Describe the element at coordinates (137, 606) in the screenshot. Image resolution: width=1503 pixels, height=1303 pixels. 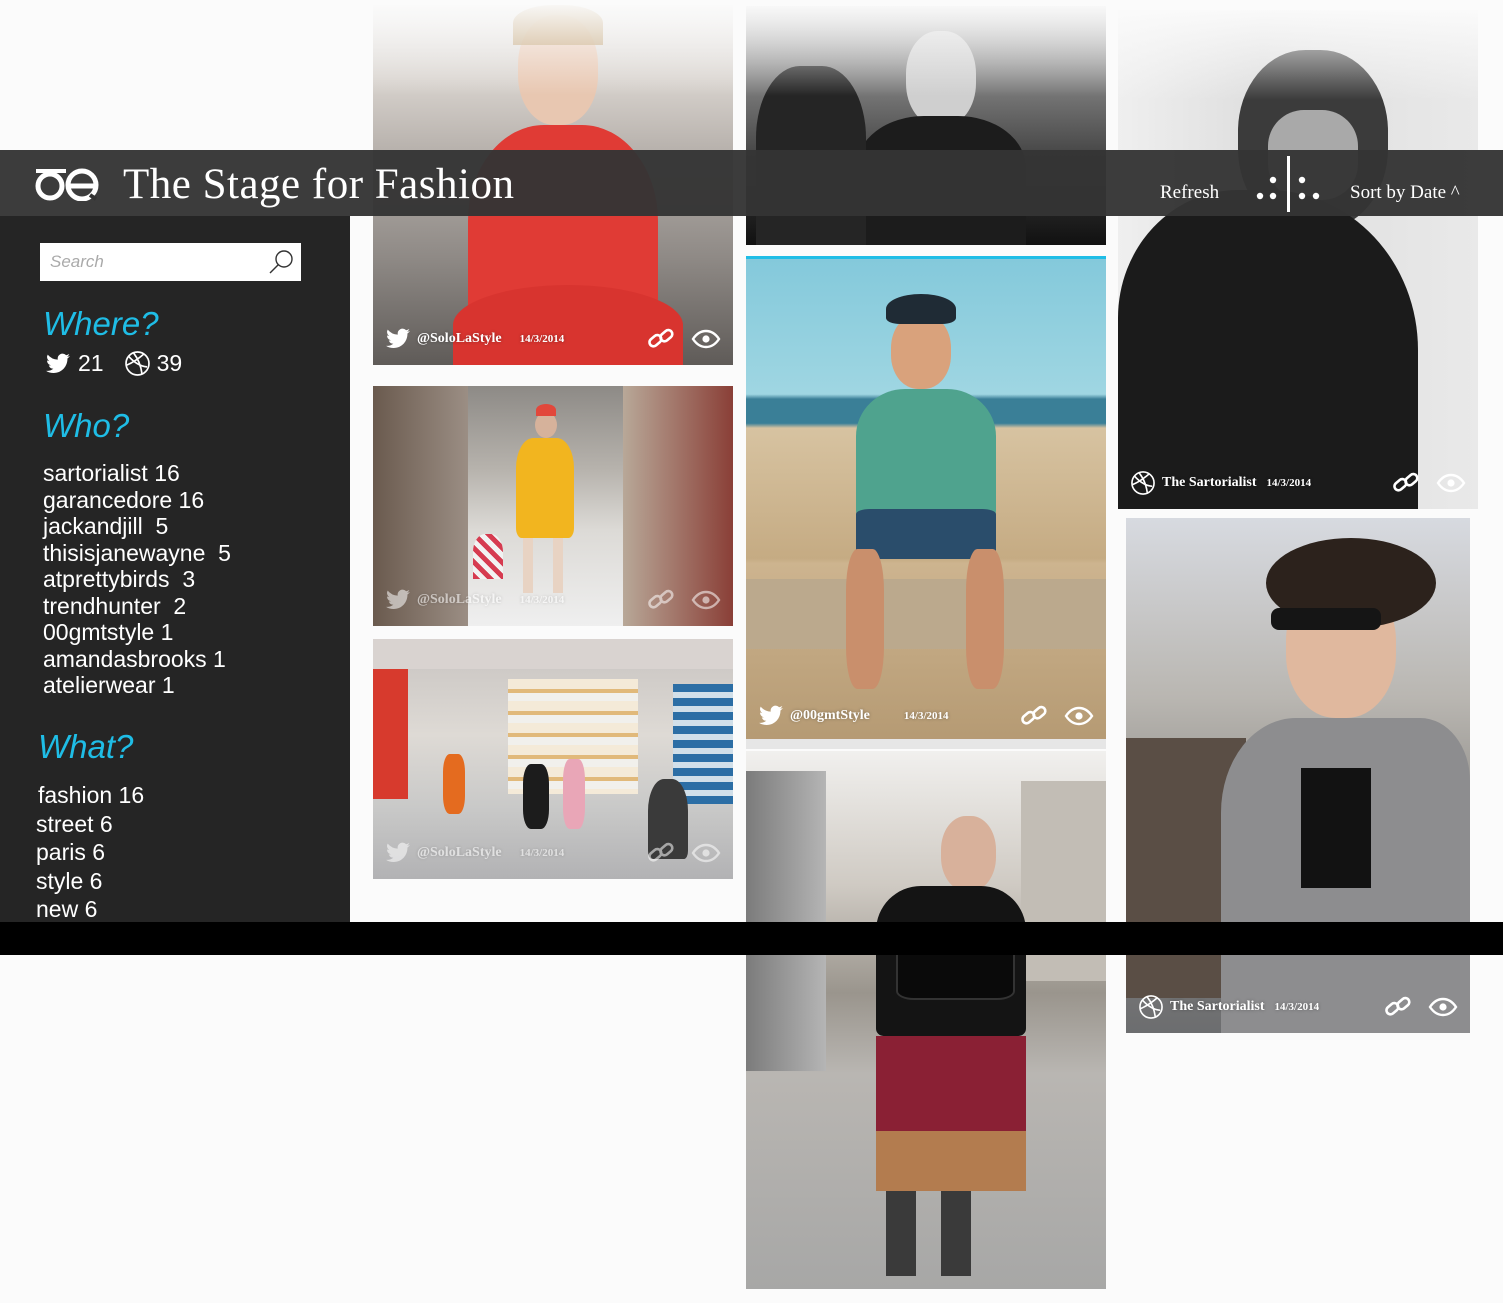
I see `who-item: trendhunter 2` at that location.